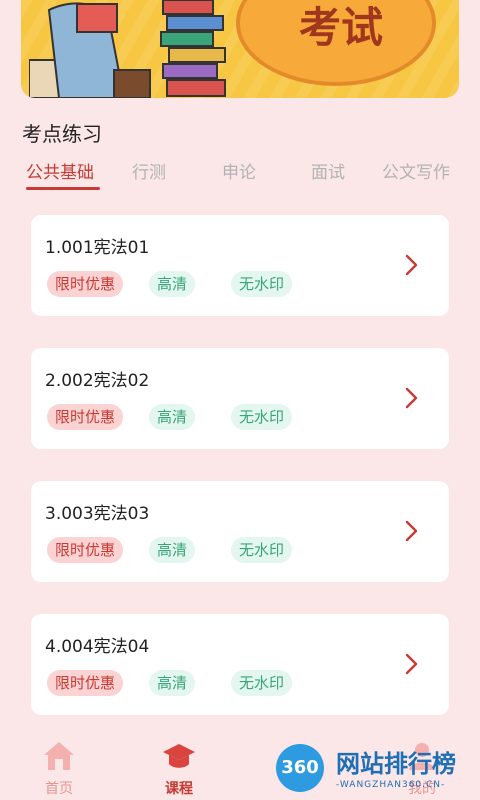  Describe the element at coordinates (59, 756) in the screenshot. I see `home-icon` at that location.